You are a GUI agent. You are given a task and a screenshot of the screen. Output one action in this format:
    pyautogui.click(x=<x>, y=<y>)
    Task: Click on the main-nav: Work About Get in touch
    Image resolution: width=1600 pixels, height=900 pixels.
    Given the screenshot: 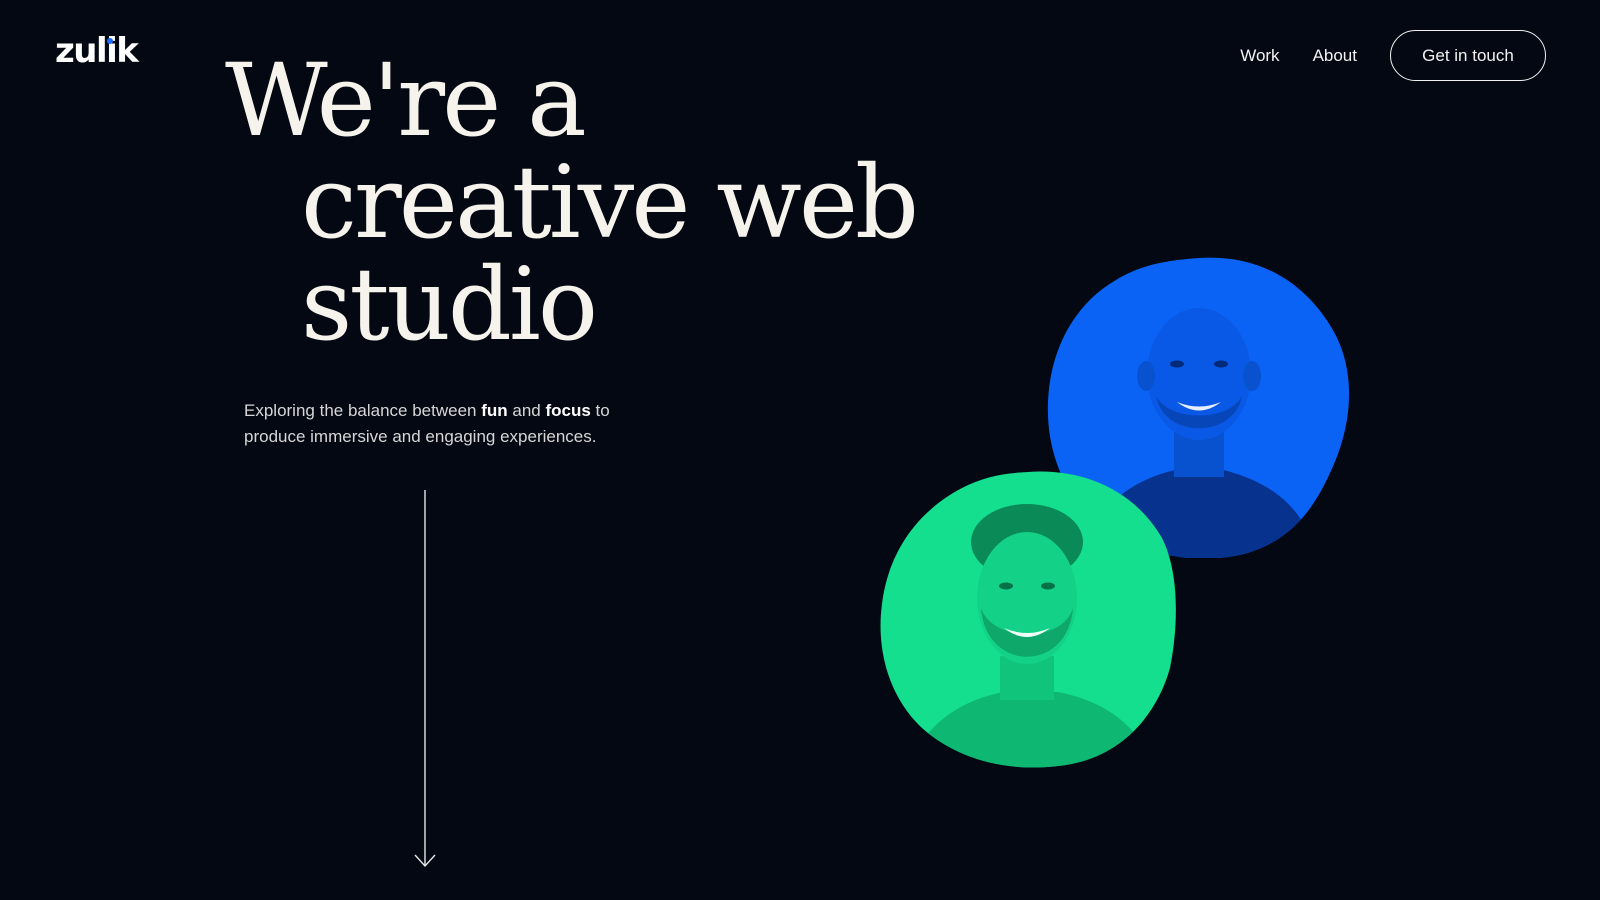 What is the action you would take?
    pyautogui.click(x=1393, y=55)
    